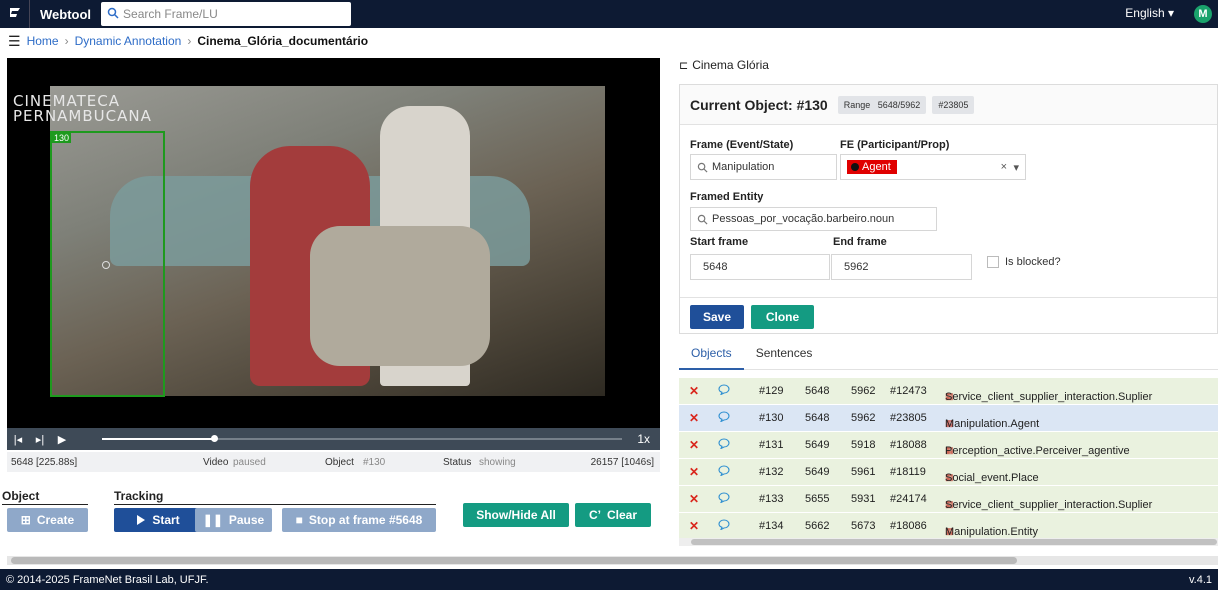  Describe the element at coordinates (128, 41) in the screenshot. I see `breadcrumb-section: Dynamic Annotation` at that location.